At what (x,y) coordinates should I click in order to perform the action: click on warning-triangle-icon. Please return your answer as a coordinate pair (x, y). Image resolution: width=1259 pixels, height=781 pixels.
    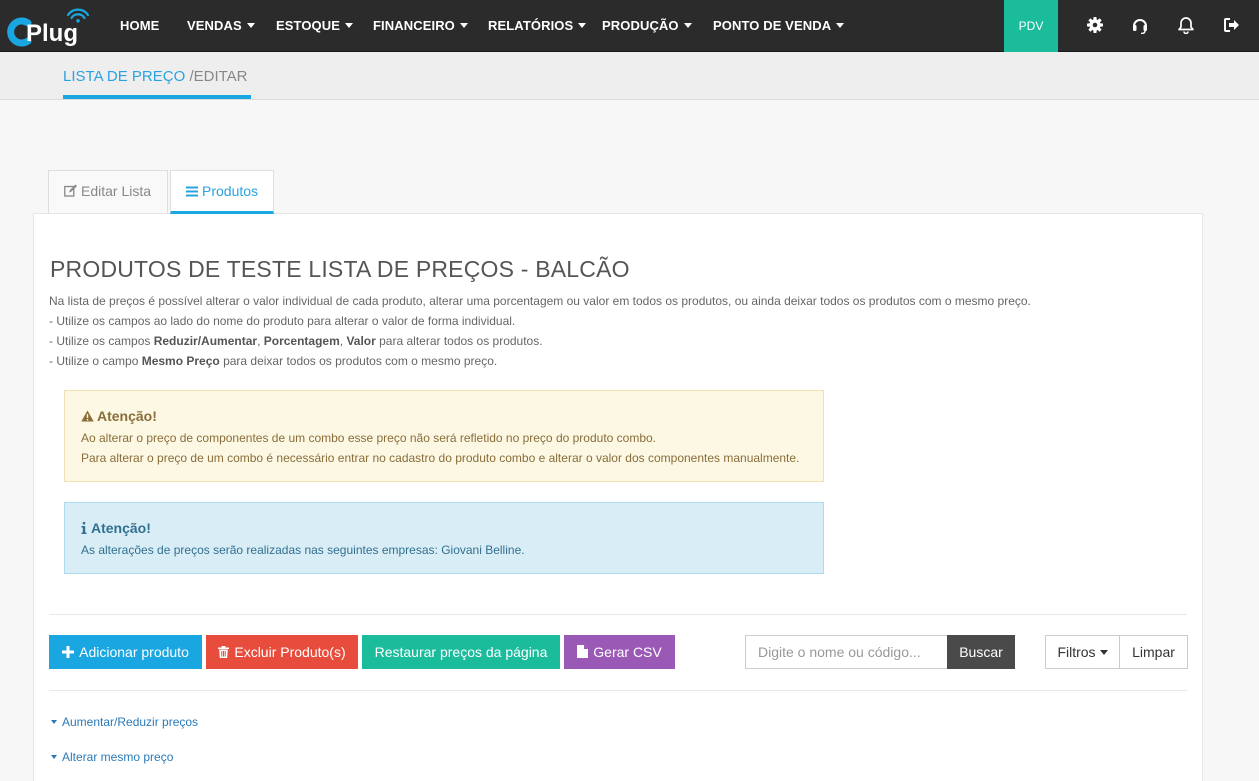
    Looking at the image, I should click on (87, 416).